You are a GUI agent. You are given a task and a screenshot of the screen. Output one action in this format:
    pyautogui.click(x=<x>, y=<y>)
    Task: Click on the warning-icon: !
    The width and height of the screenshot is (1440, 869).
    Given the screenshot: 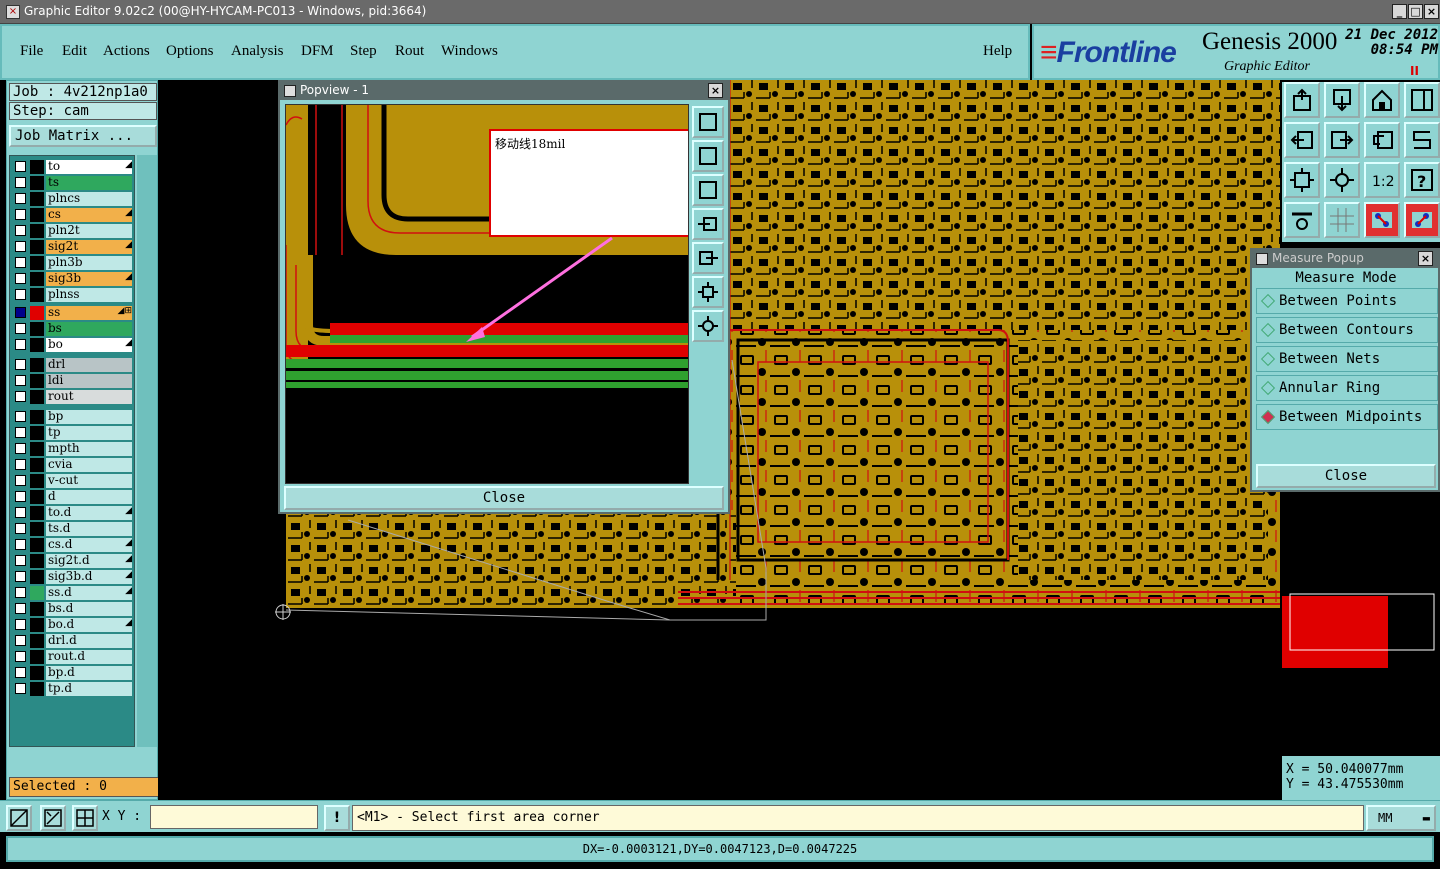 What is the action you would take?
    pyautogui.click(x=337, y=818)
    